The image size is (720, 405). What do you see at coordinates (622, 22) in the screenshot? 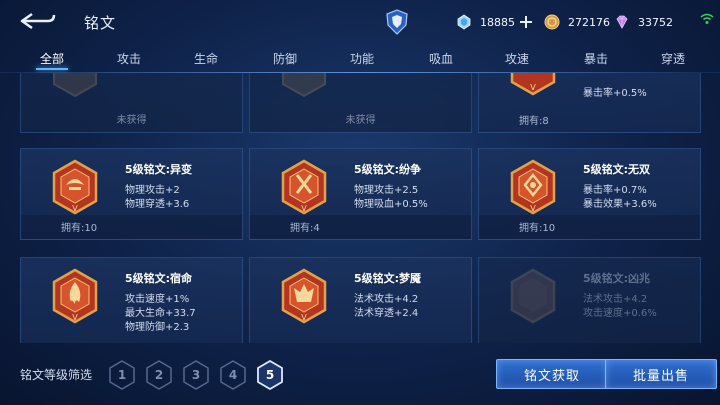
I see `gem-icon` at bounding box center [622, 22].